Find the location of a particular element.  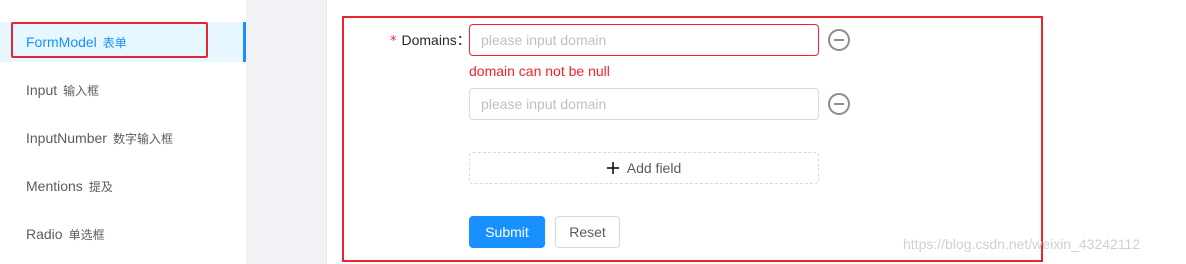

submit-label: Submit is located at coordinates (507, 232).